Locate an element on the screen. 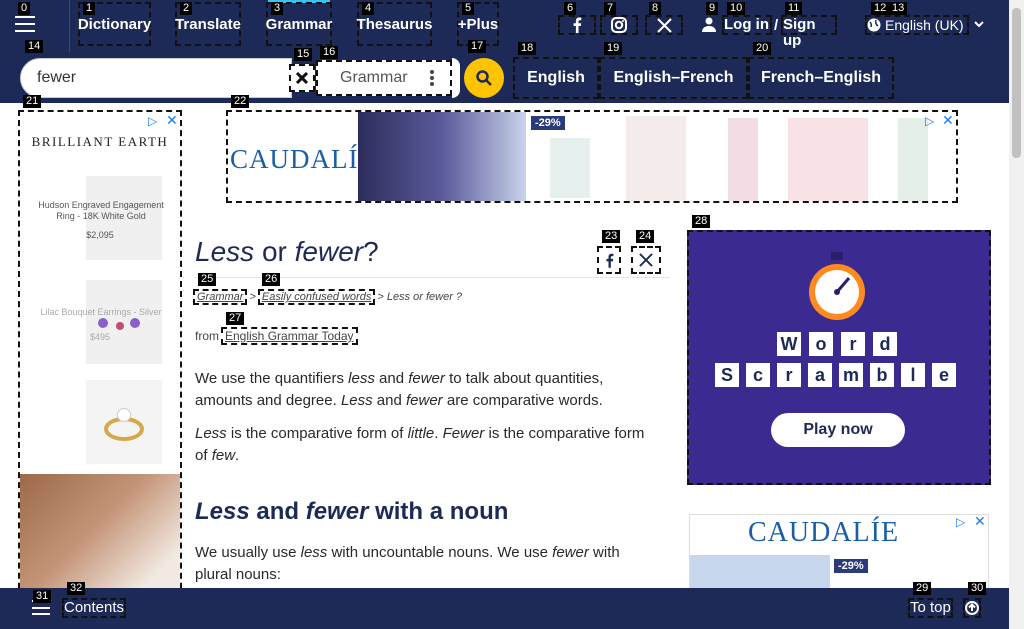 This screenshot has height=629, width=1024. tab-english-label: English is located at coordinates (556, 77).